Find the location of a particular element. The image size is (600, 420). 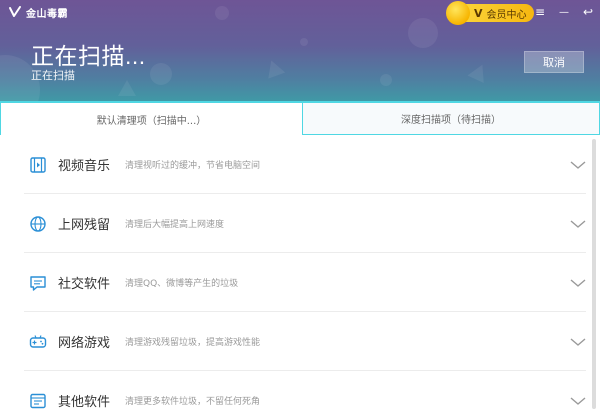

scrollbar is located at coordinates (594, 274).